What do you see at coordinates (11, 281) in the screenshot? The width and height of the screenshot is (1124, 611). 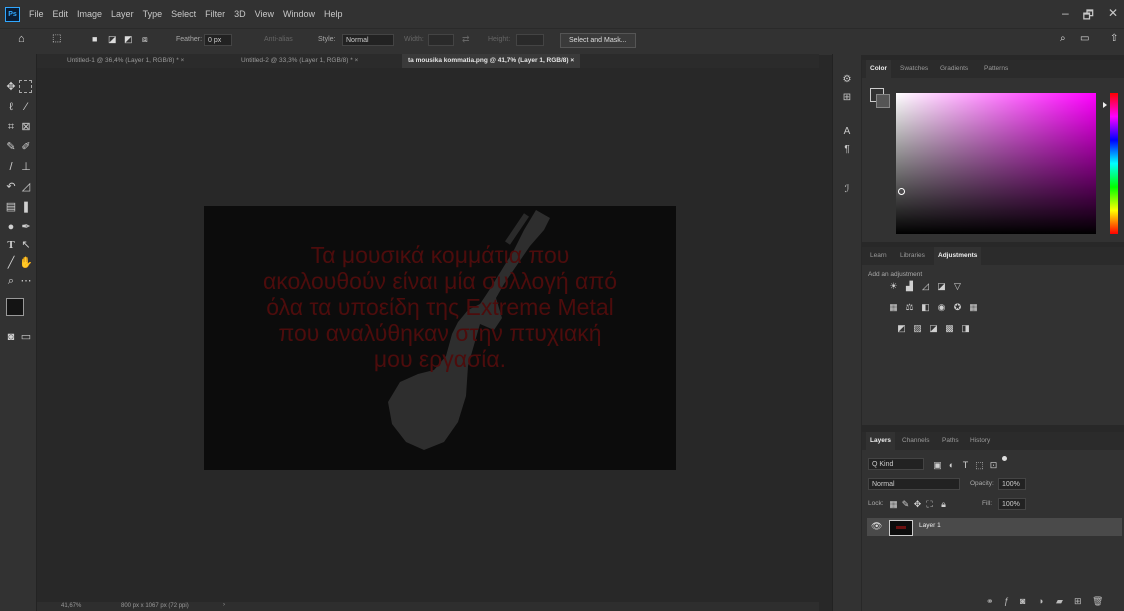 I see `zoom-tool-icon: ⌕` at bounding box center [11, 281].